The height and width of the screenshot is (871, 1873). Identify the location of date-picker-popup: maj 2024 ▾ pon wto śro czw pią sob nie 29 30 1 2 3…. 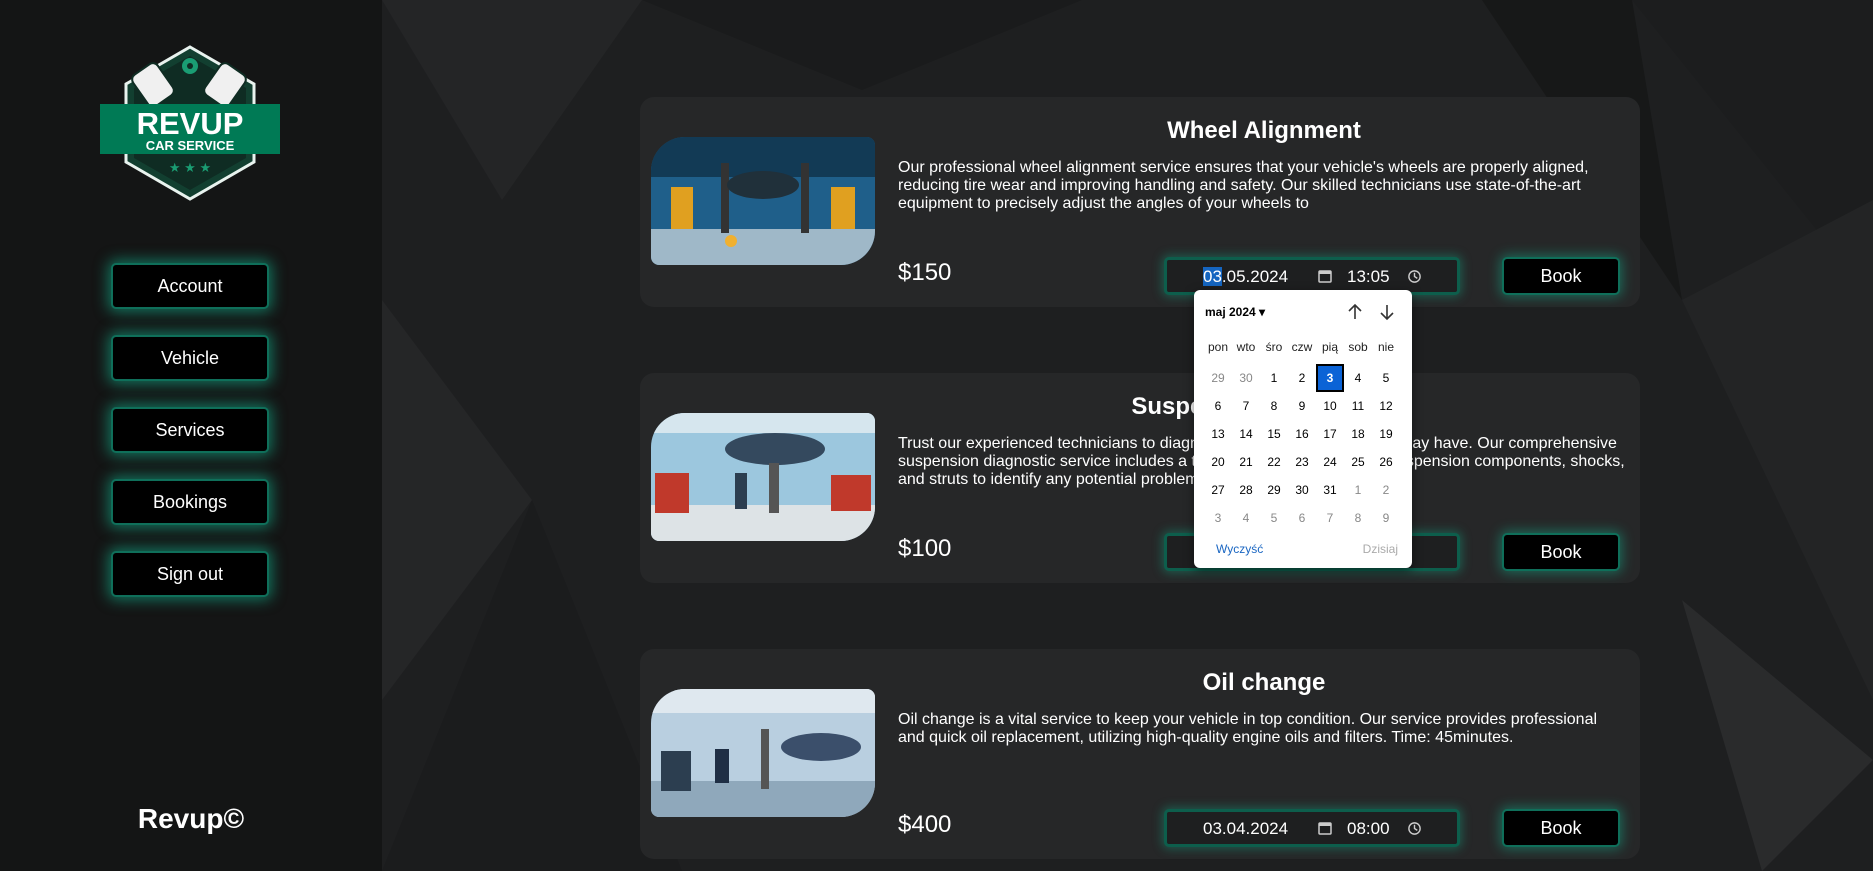
(1303, 429).